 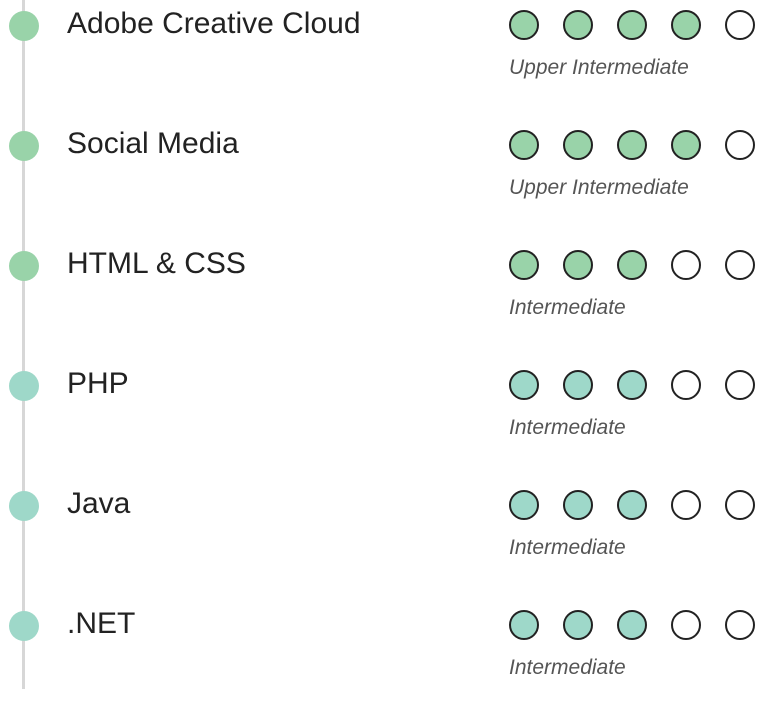 I want to click on skill-name: Social Media, so click(x=153, y=143).